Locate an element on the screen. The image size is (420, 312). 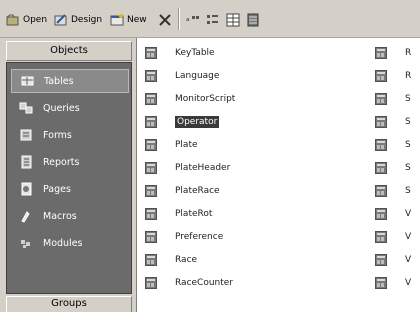
report-icon is located at coordinates (27, 162).